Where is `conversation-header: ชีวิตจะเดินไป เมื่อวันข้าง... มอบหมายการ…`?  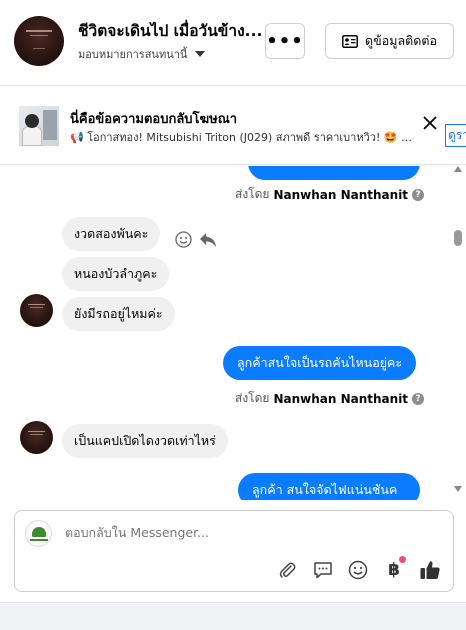 conversation-header: ชีวิตจะเดินไป เมื่อวันข้าง... มอบหมายการ… is located at coordinates (233, 43).